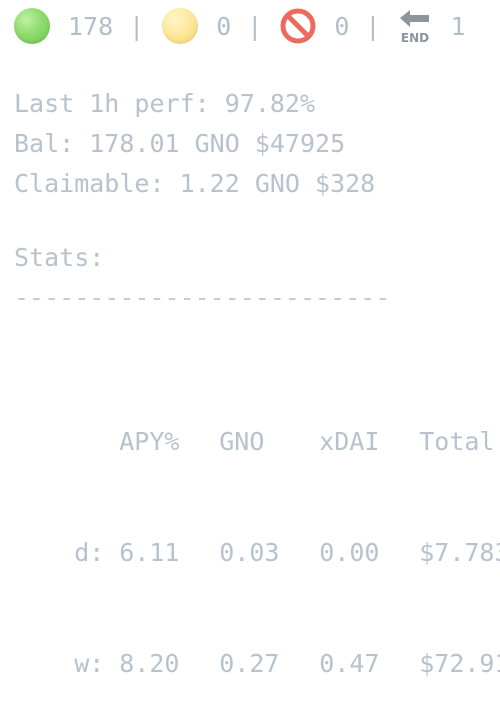 The height and width of the screenshot is (719, 500). I want to click on table-cell: 8.20, so click(149, 663).